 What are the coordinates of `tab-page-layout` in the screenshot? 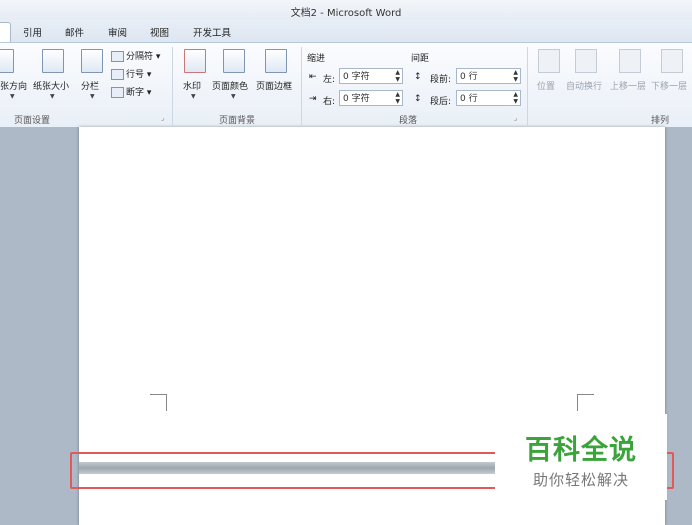 It's located at (5, 32).